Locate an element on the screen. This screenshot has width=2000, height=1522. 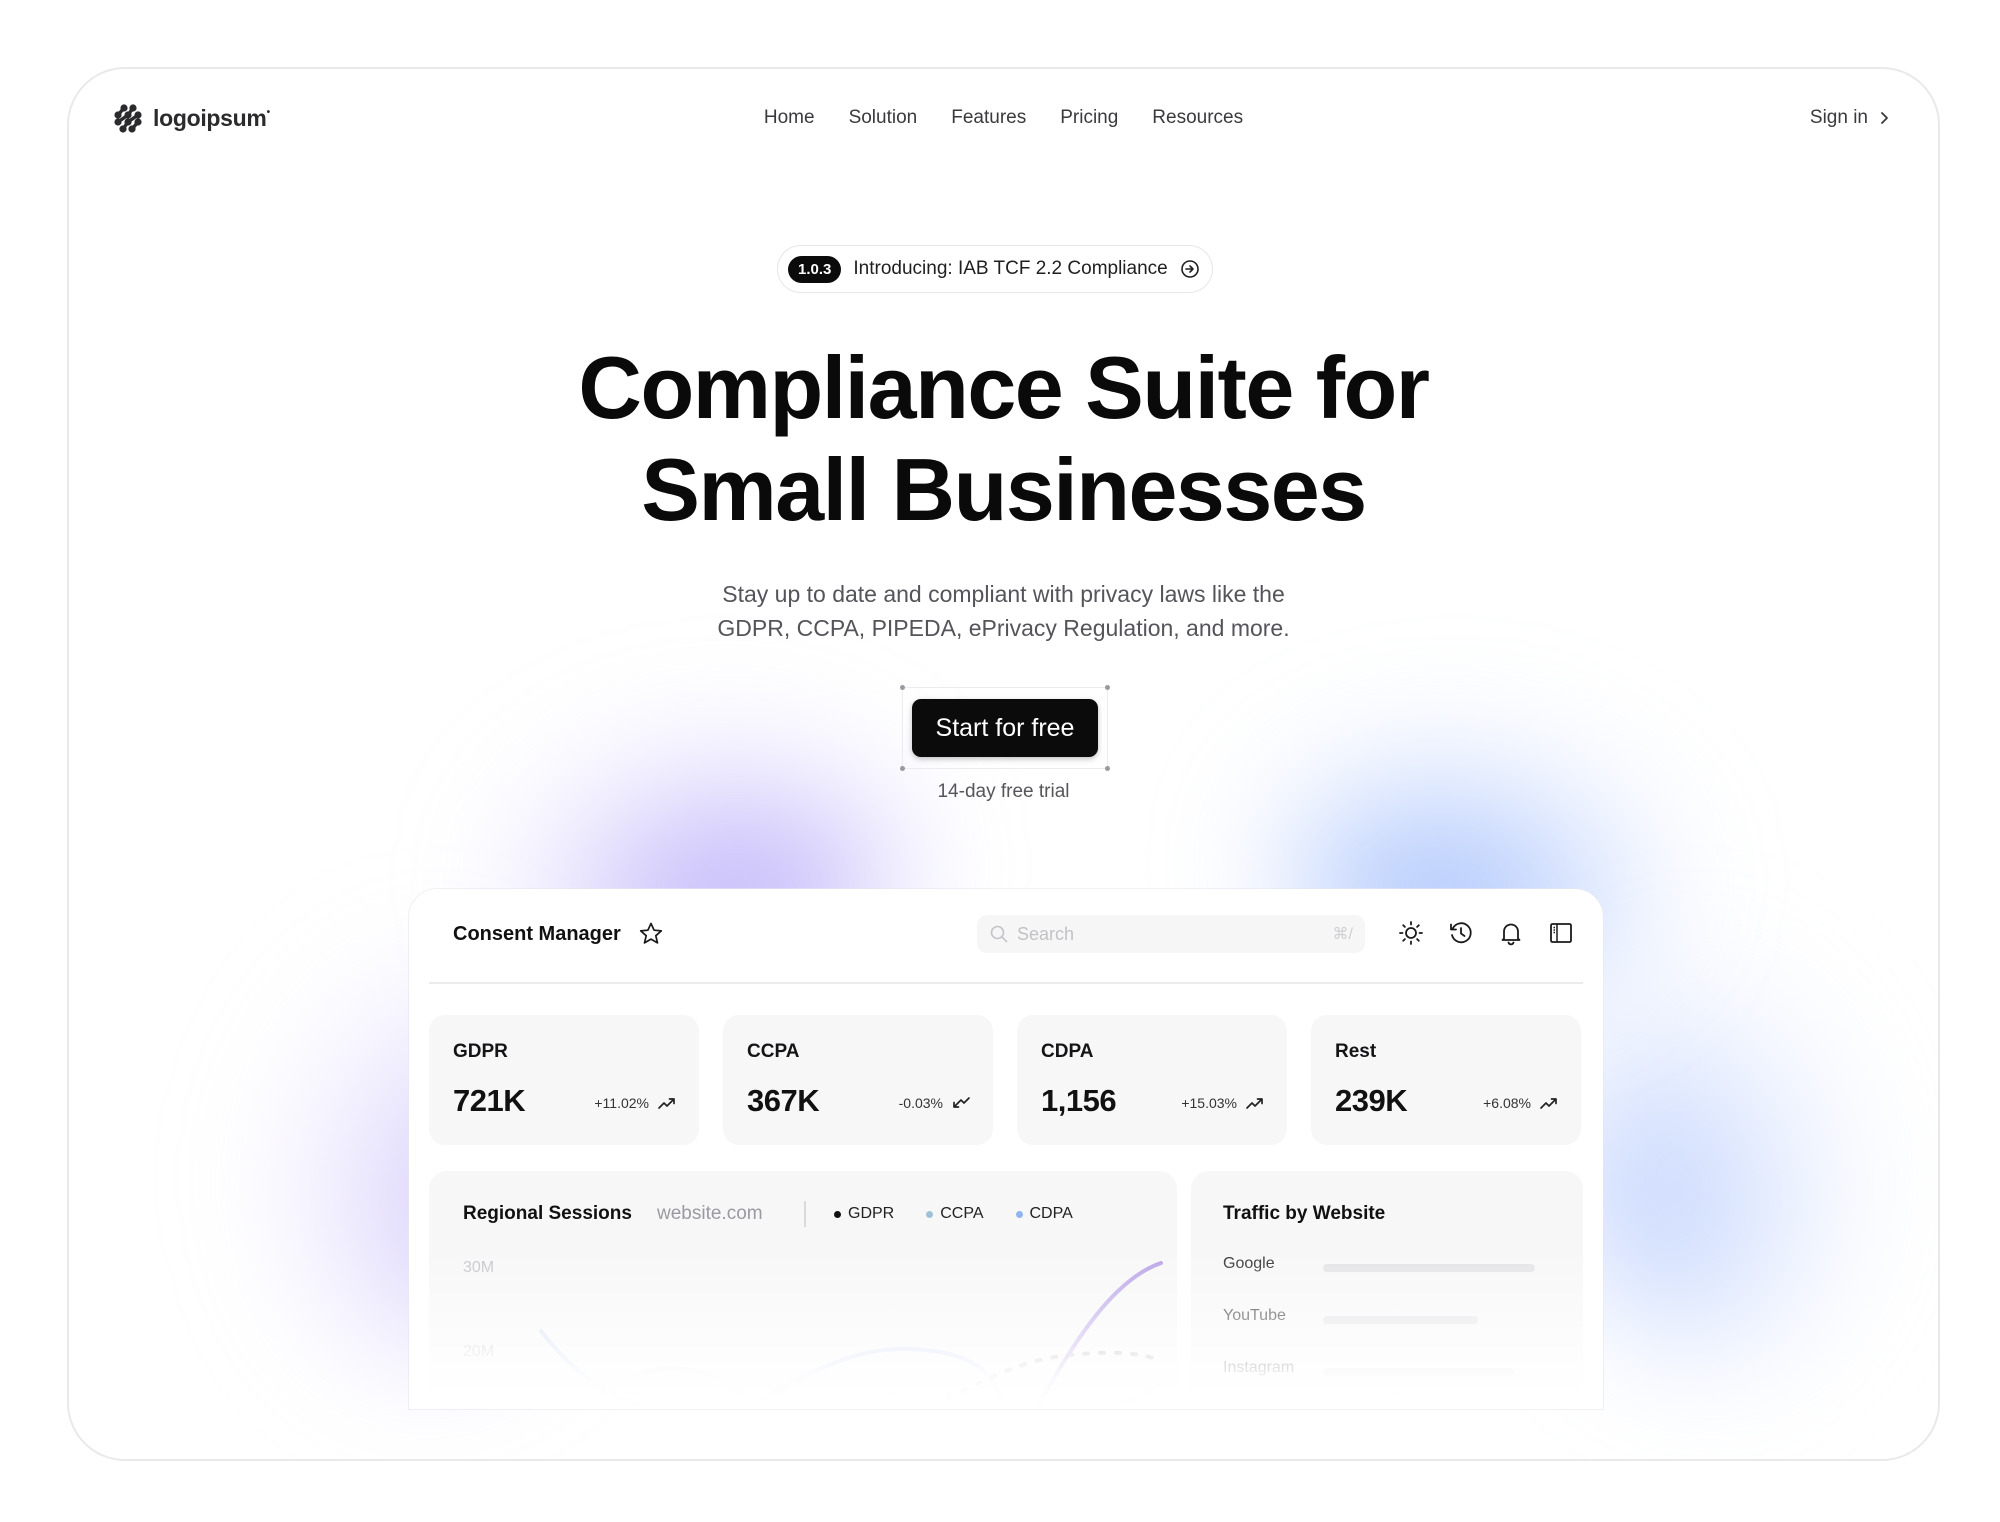
dashboard-title: Consent Manager is located at coordinates (537, 934).